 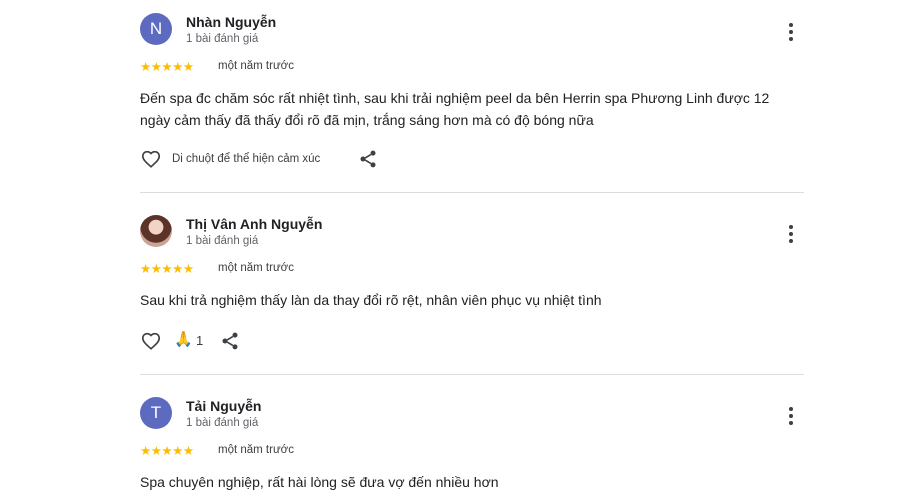 I want to click on review-actions: Di chuột để thể hiện cảm xúc, so click(x=260, y=160).